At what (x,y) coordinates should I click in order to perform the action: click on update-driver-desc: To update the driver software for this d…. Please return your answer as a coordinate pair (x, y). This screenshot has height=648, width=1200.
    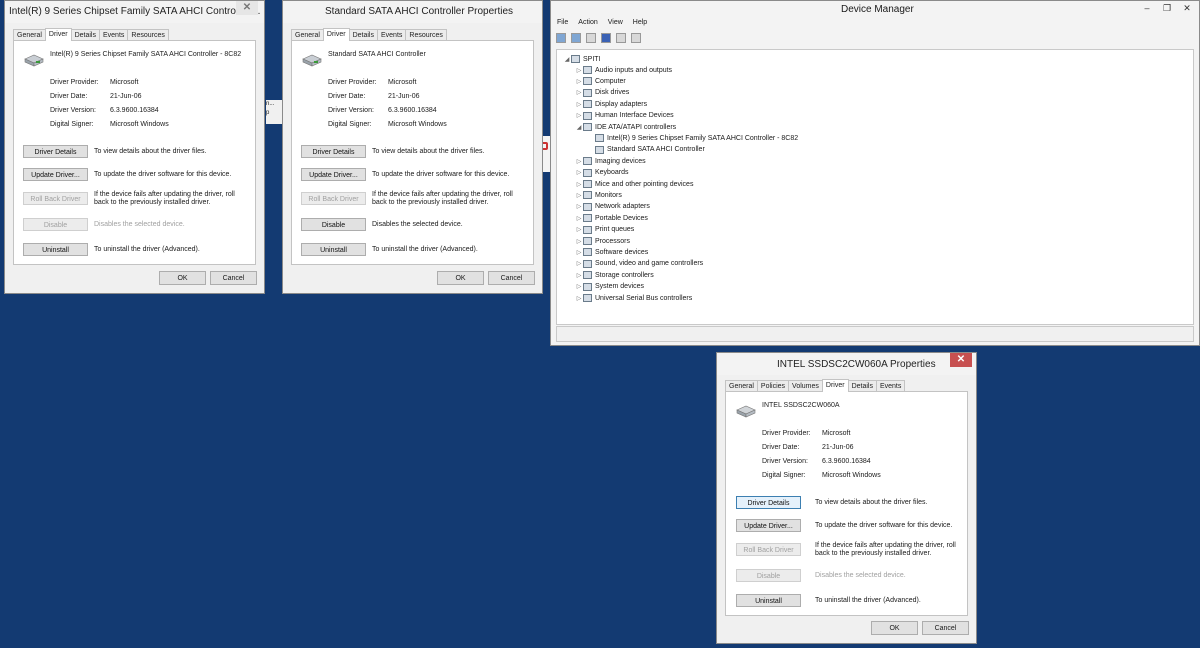
    Looking at the image, I should click on (441, 174).